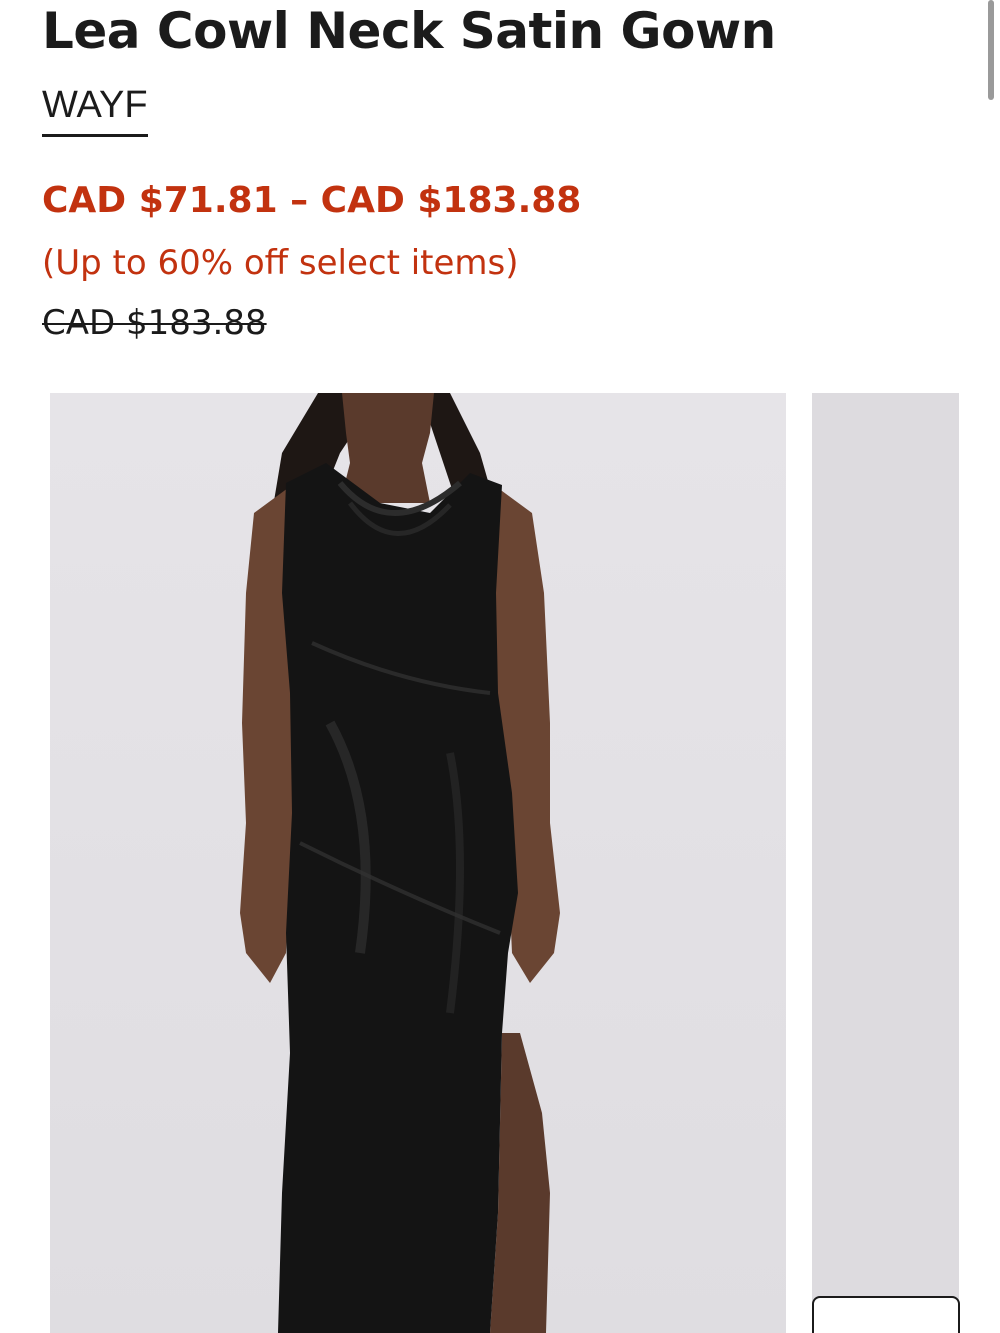 This screenshot has width=1000, height=1333. What do you see at coordinates (154, 323) in the screenshot?
I see `original-price: CAD $183.88` at bounding box center [154, 323].